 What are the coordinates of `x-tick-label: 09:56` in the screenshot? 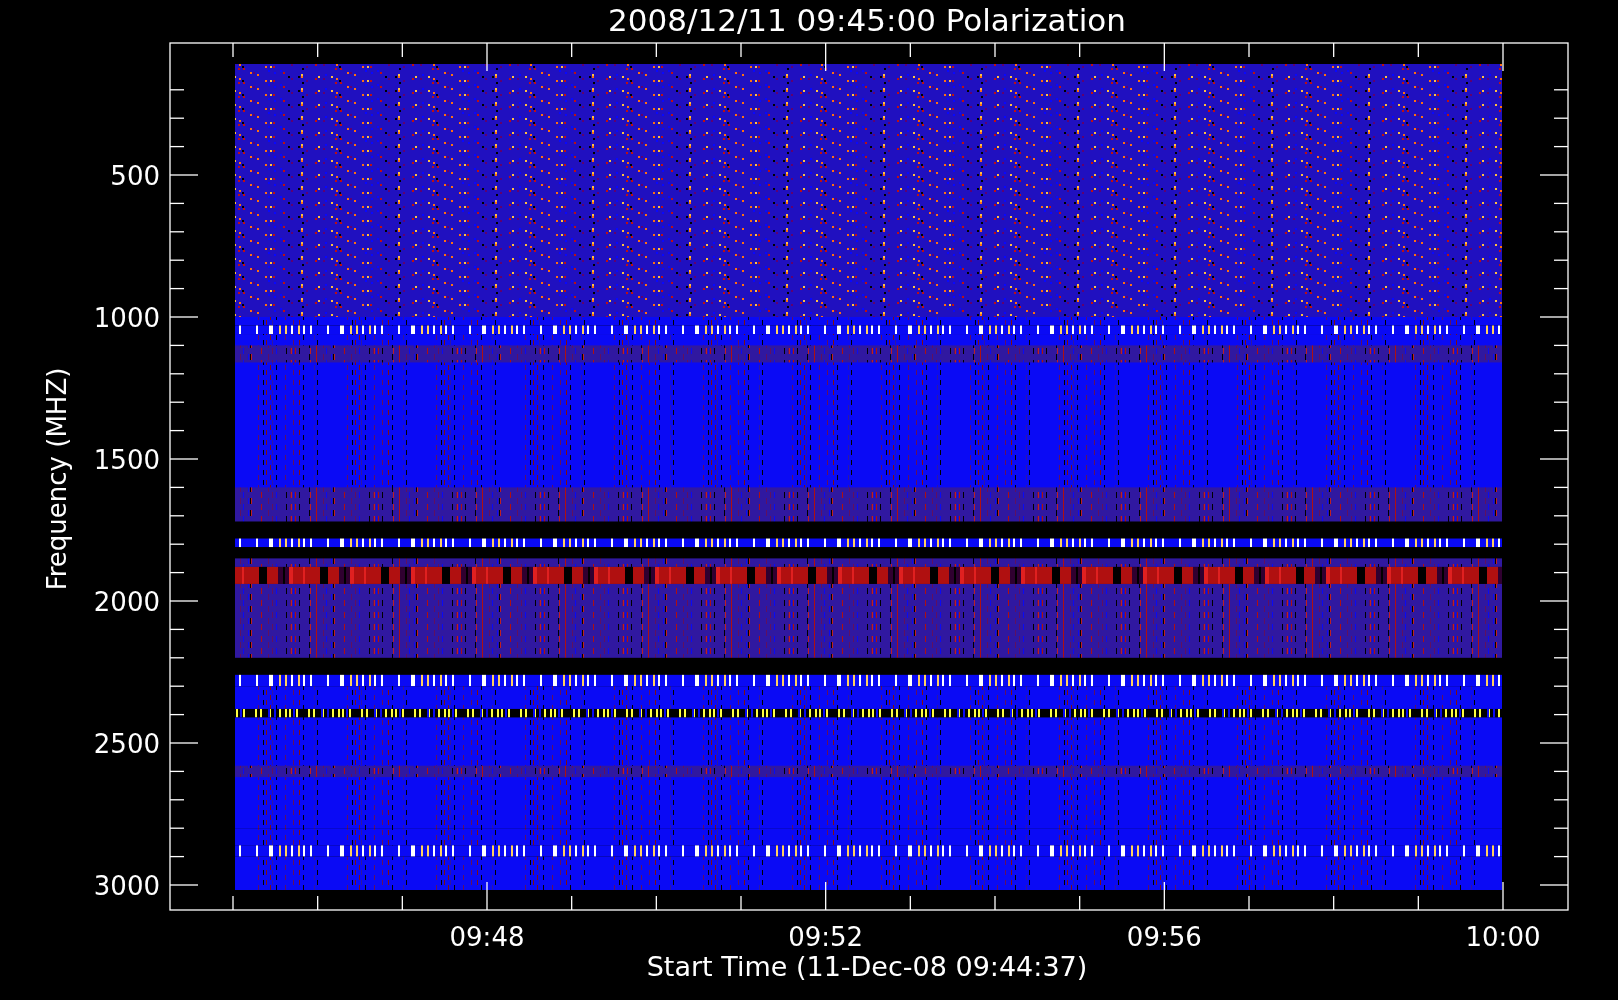 It's located at (1164, 937).